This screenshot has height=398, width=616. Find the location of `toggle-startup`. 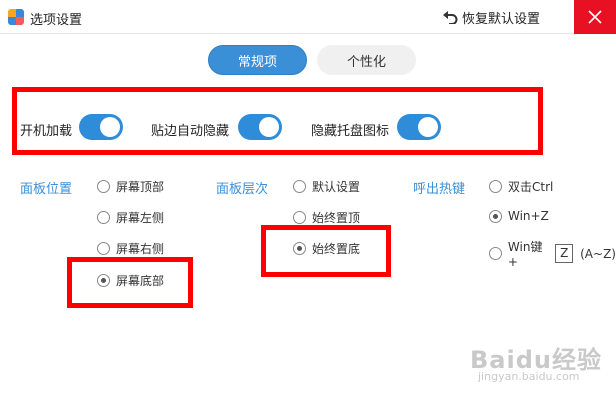

toggle-startup is located at coordinates (101, 127).